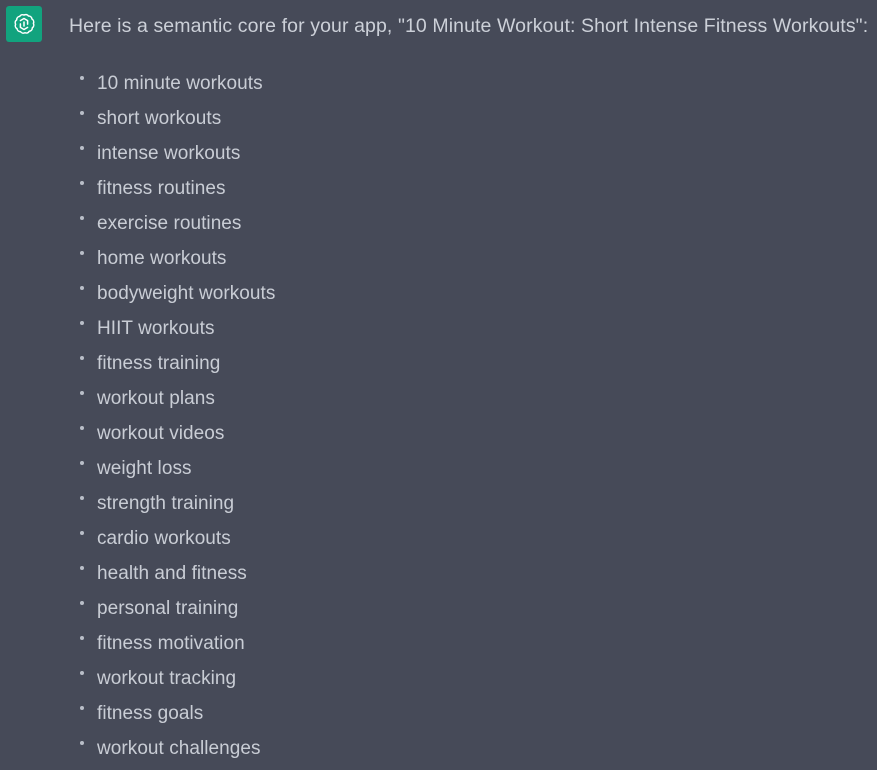  I want to click on keyword-label: intense workouts, so click(169, 153).